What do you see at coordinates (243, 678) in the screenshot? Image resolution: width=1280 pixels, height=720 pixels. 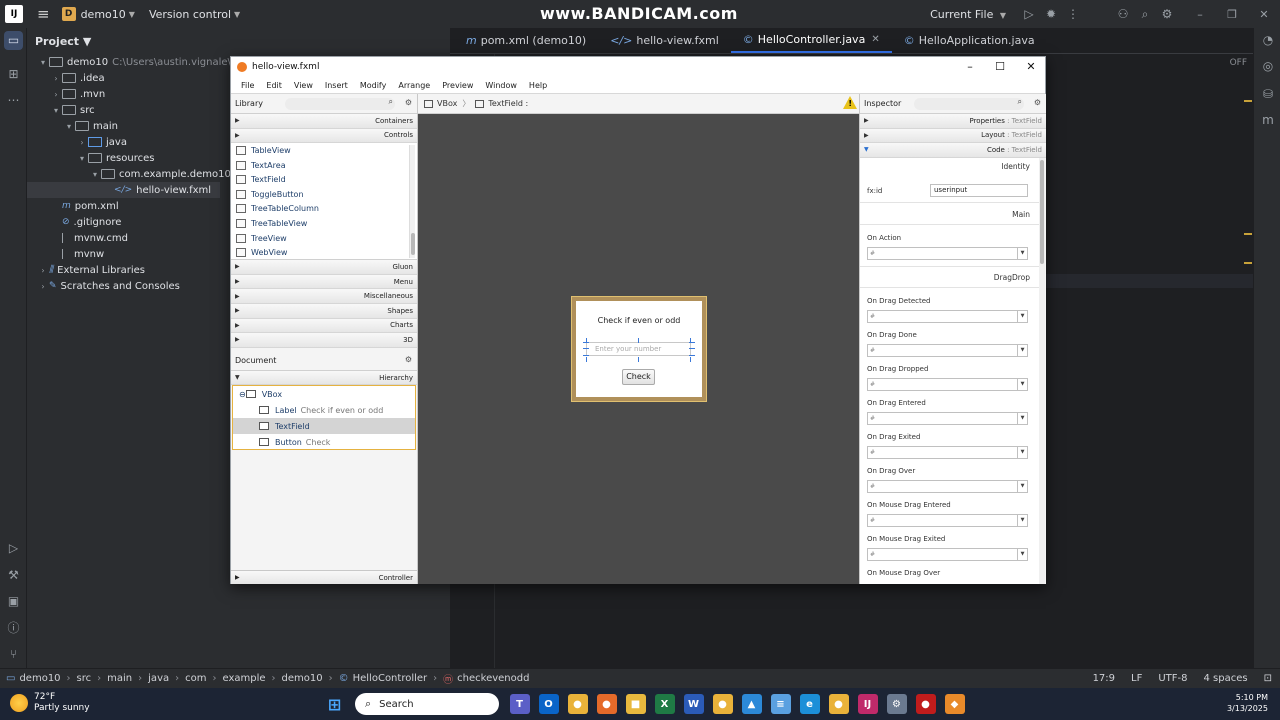 I see `breadcrumb-item: example` at bounding box center [243, 678].